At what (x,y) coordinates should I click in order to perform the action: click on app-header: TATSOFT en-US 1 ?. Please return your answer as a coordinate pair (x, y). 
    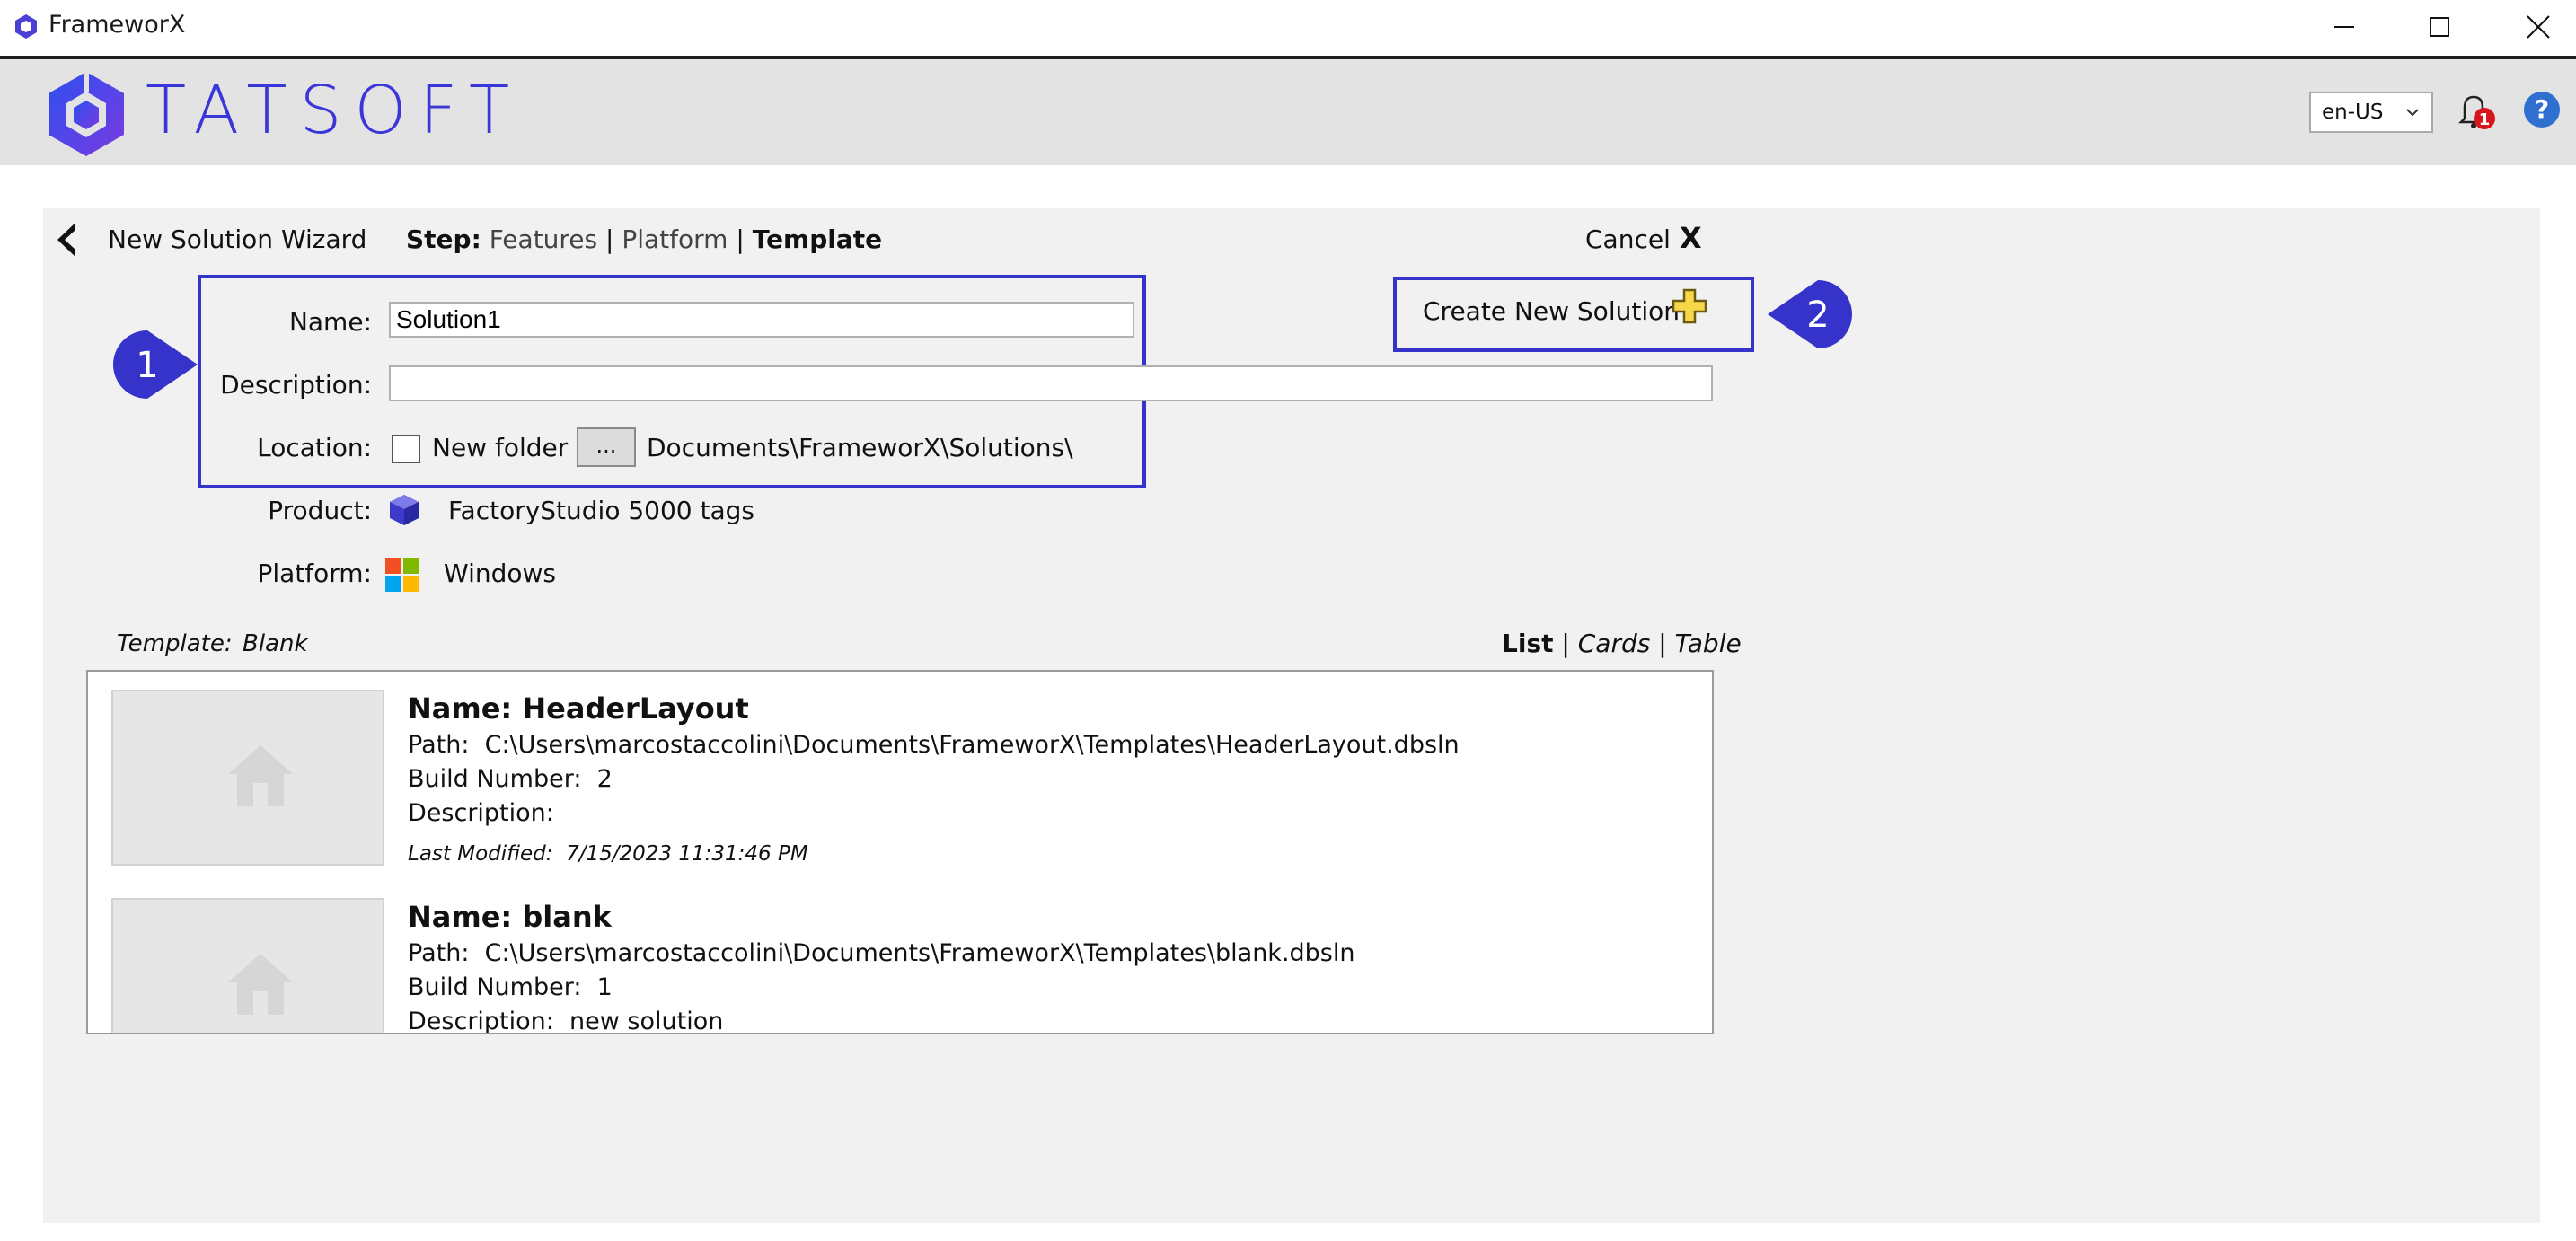
    Looking at the image, I should click on (1288, 112).